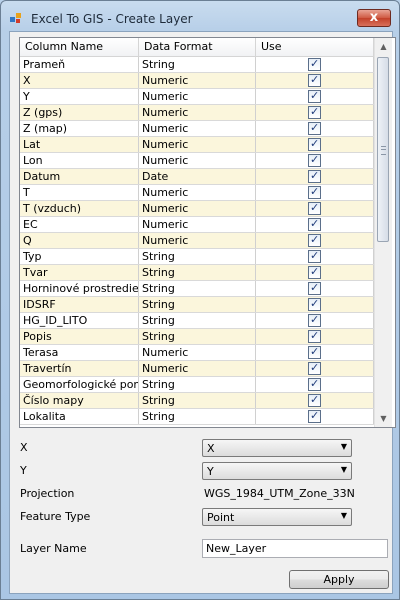  I want to click on column-name-cell: Tvar, so click(79, 272).